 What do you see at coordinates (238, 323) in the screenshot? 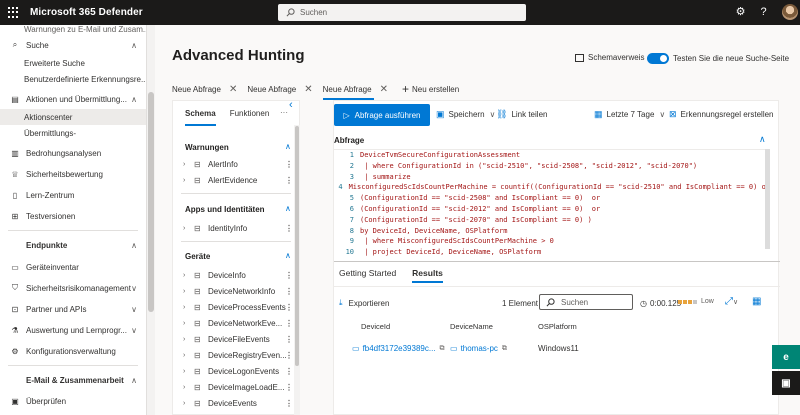
I see `schema-table-row: › ⊟ DeviceNetworkEve... ⋮` at bounding box center [238, 323].